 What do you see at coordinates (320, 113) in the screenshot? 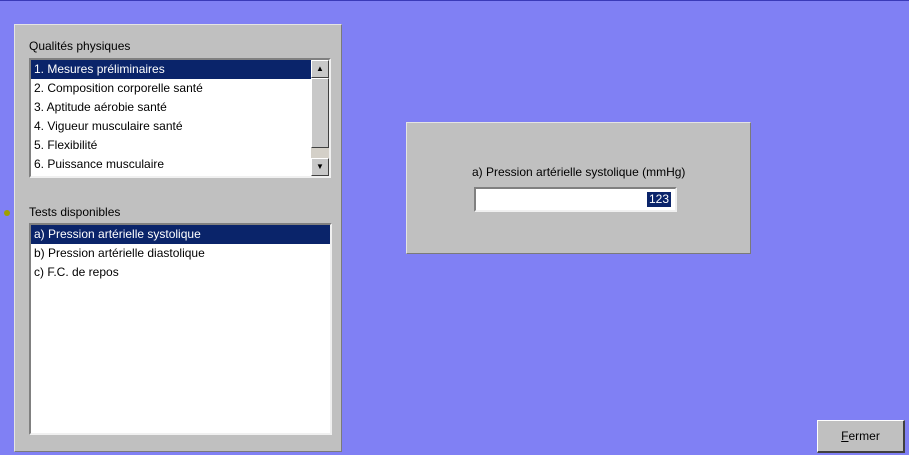
I see `scroll-thumb` at bounding box center [320, 113].